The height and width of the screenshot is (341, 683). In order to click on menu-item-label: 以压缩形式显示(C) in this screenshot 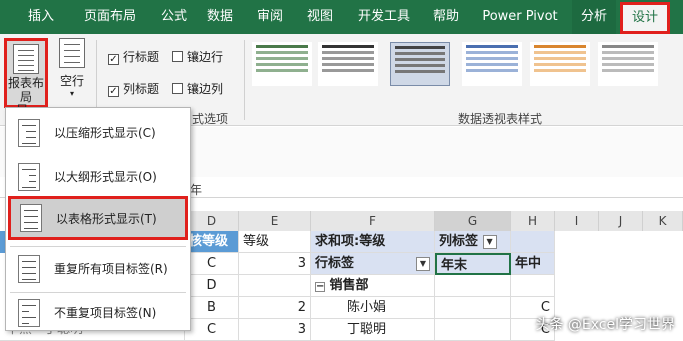, I will do `click(105, 133)`.